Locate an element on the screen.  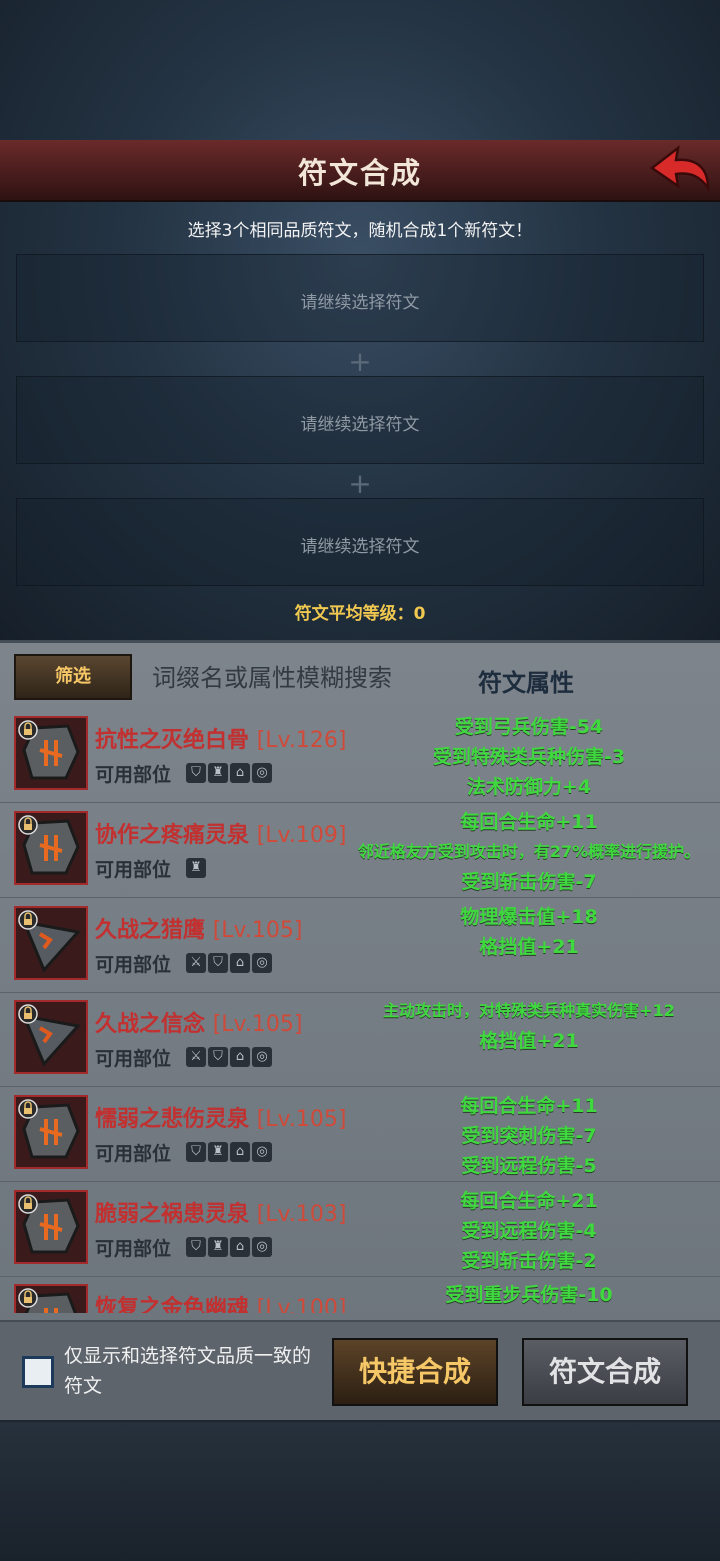
rune-name: 久战之猎鹰 [Lv.105] is located at coordinates (198, 928).